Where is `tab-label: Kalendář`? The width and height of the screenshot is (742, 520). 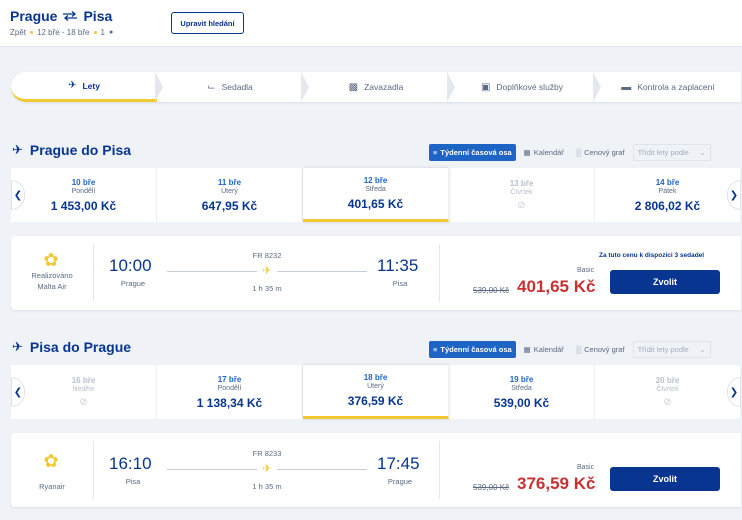 tab-label: Kalendář is located at coordinates (548, 349).